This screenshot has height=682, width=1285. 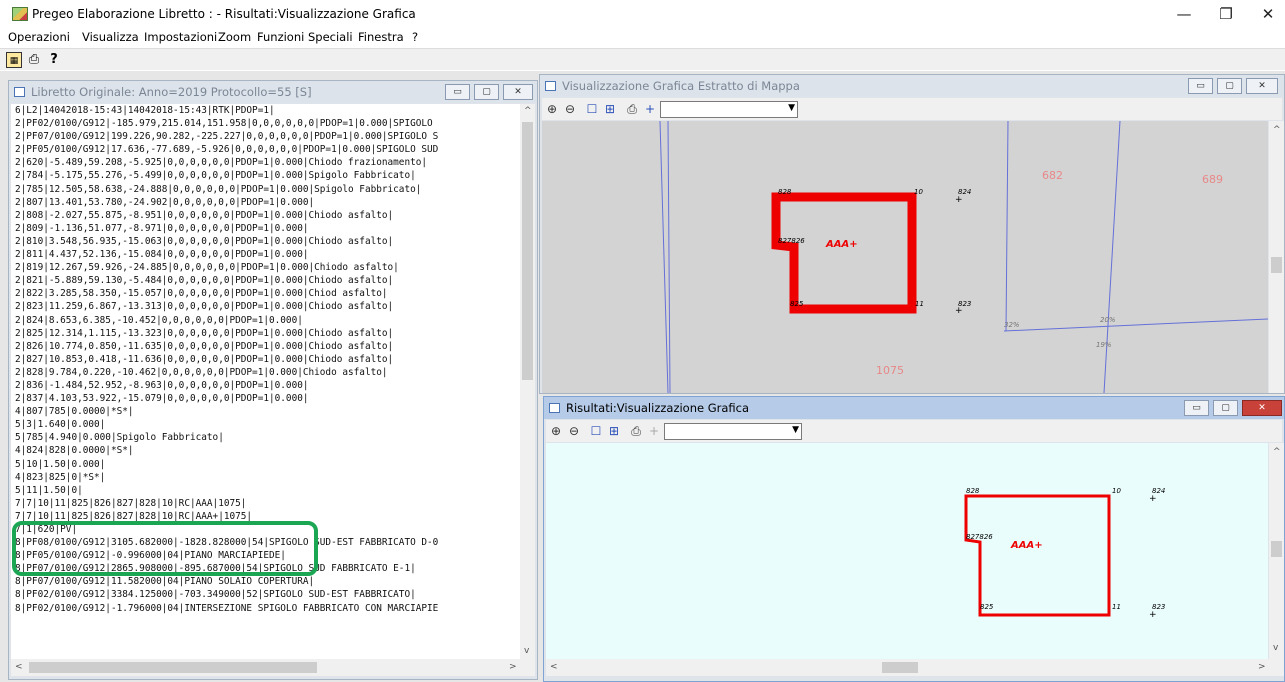 What do you see at coordinates (39, 37) in the screenshot?
I see `menu-operazioni: Operazioni` at bounding box center [39, 37].